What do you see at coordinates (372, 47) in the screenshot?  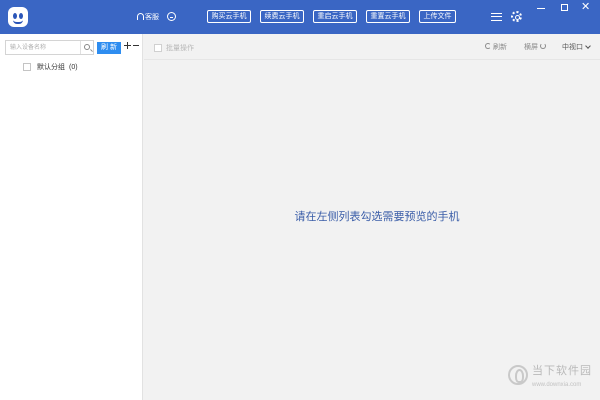 I see `main-toolbar: 批量操作 刷新 横屏 中视口` at bounding box center [372, 47].